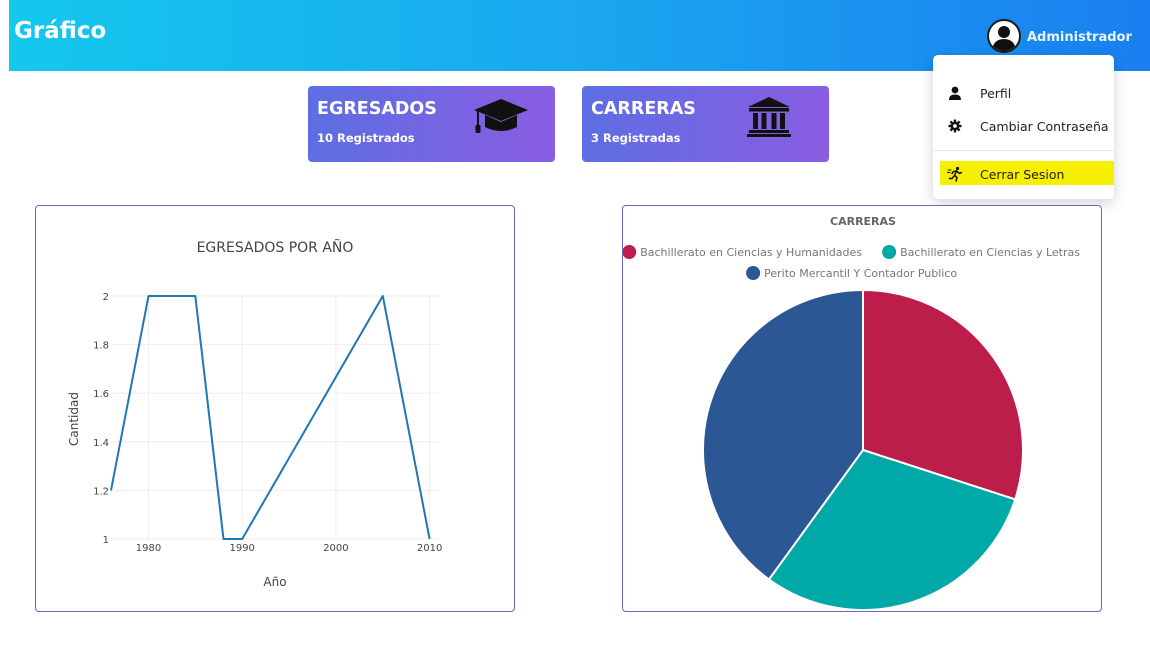 The height and width of the screenshot is (655, 1150). What do you see at coordinates (106, 540) in the screenshot?
I see `y-tick-label: 1` at bounding box center [106, 540].